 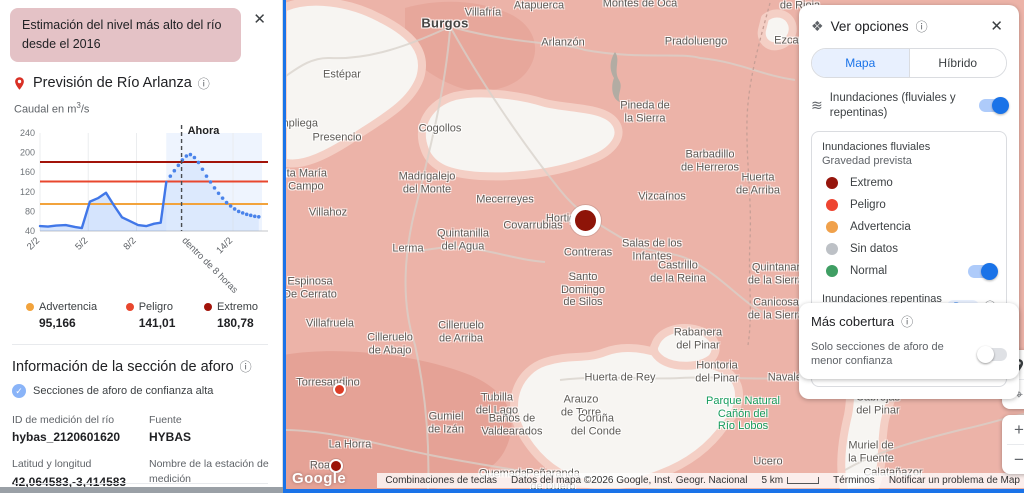 What do you see at coordinates (33, 243) in the screenshot?
I see `svg-text: 2/2` at bounding box center [33, 243].